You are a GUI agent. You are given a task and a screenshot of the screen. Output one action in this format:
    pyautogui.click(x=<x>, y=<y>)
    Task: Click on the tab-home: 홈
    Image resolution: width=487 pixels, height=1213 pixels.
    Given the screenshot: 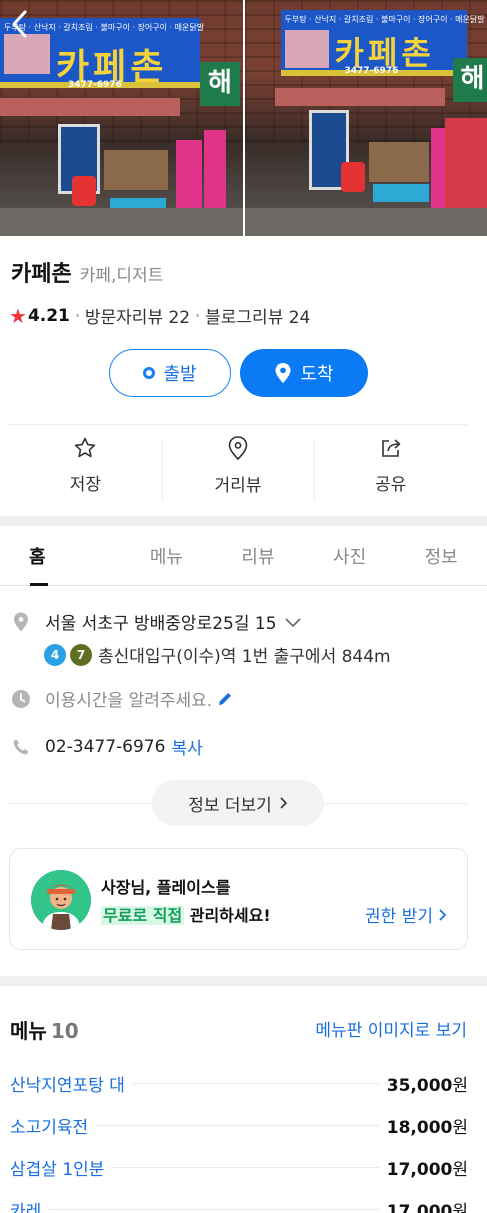 What is the action you would take?
    pyautogui.click(x=60, y=556)
    